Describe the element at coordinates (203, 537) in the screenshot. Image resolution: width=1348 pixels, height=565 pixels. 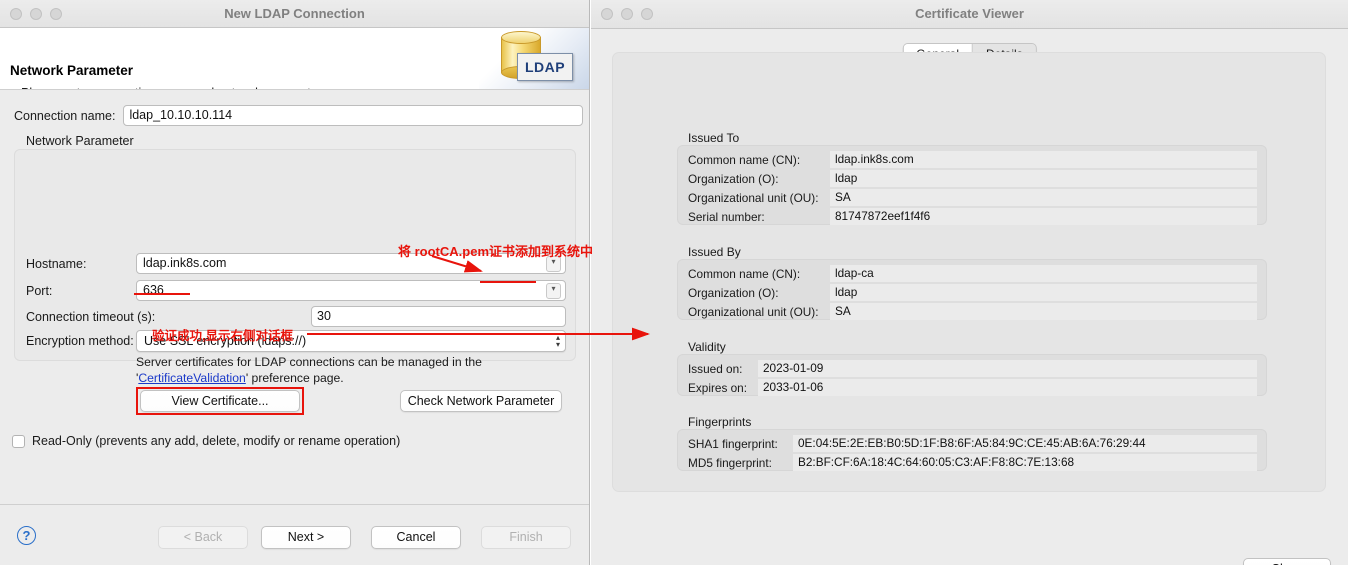
I see `back-button: < Back` at that location.